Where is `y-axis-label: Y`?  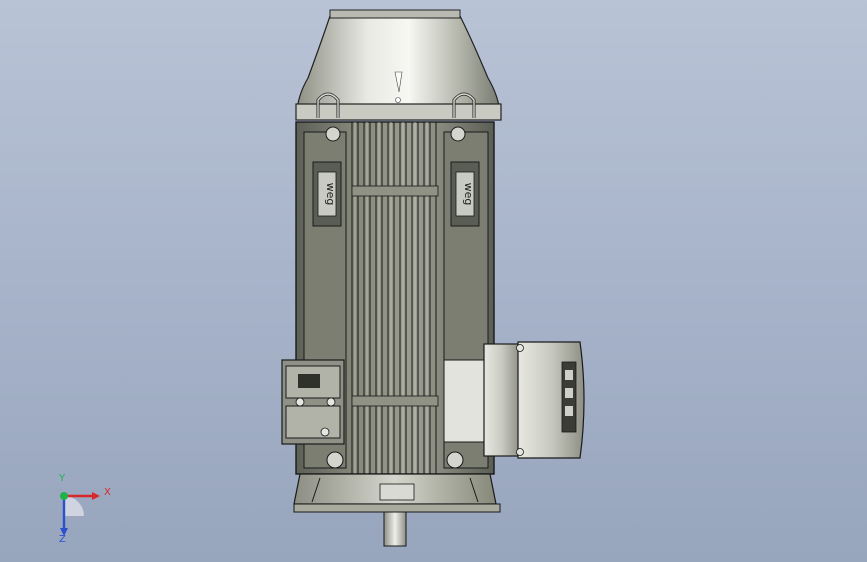 y-axis-label: Y is located at coordinates (62, 478).